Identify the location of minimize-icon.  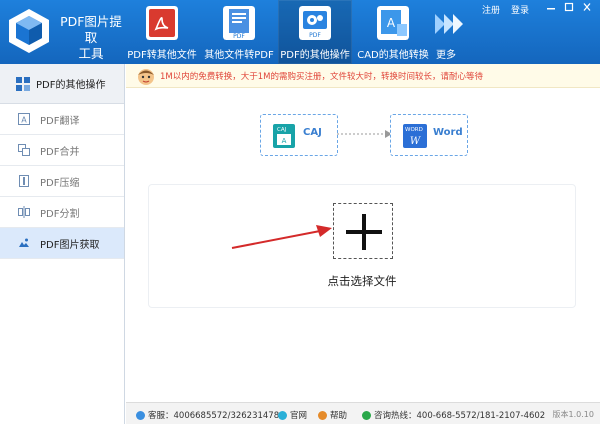
(551, 7).